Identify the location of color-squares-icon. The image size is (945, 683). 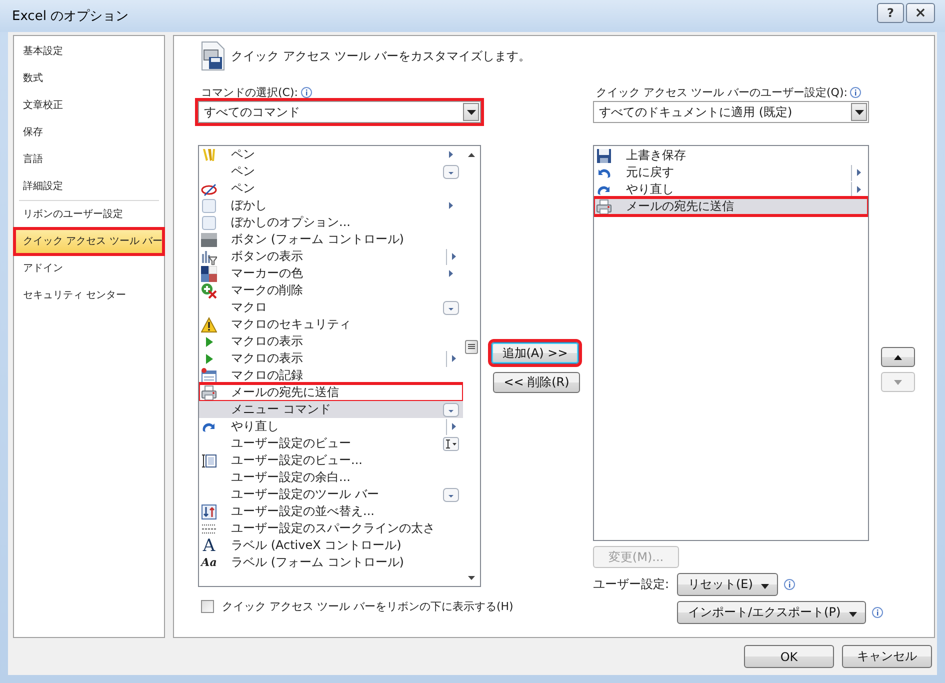
(209, 274).